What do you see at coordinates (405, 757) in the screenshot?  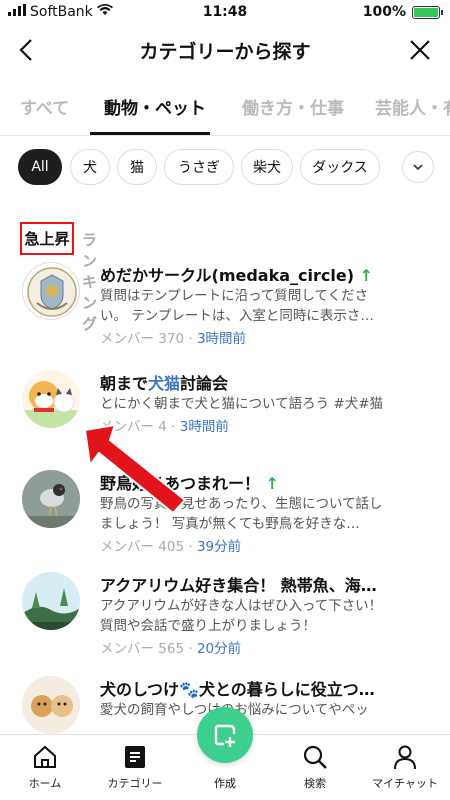 I see `person-icon` at bounding box center [405, 757].